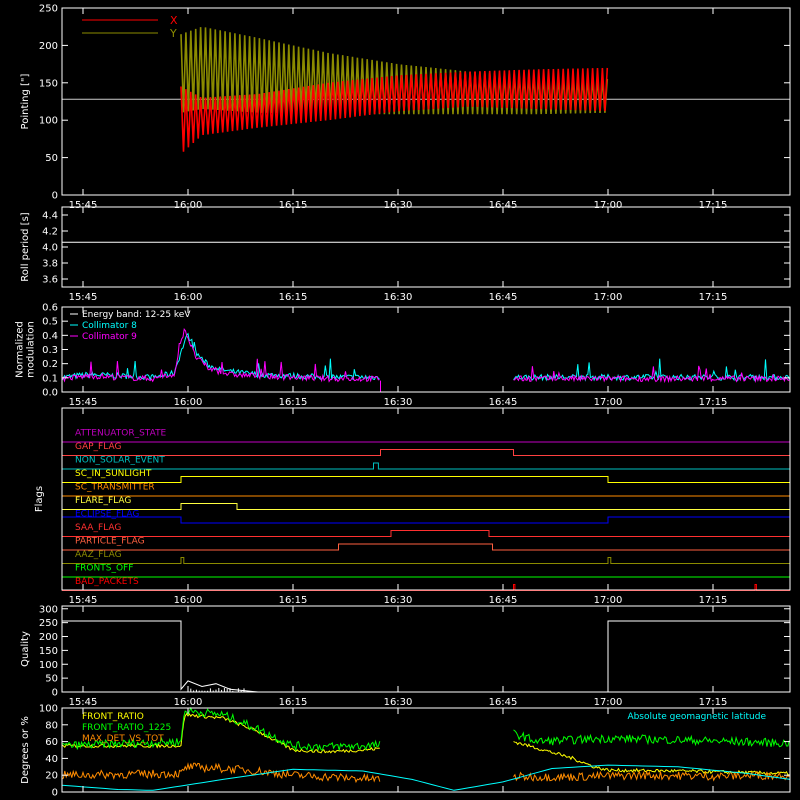  Describe the element at coordinates (425, 773) in the screenshot. I see `series-max_det_vs_tot` at that location.